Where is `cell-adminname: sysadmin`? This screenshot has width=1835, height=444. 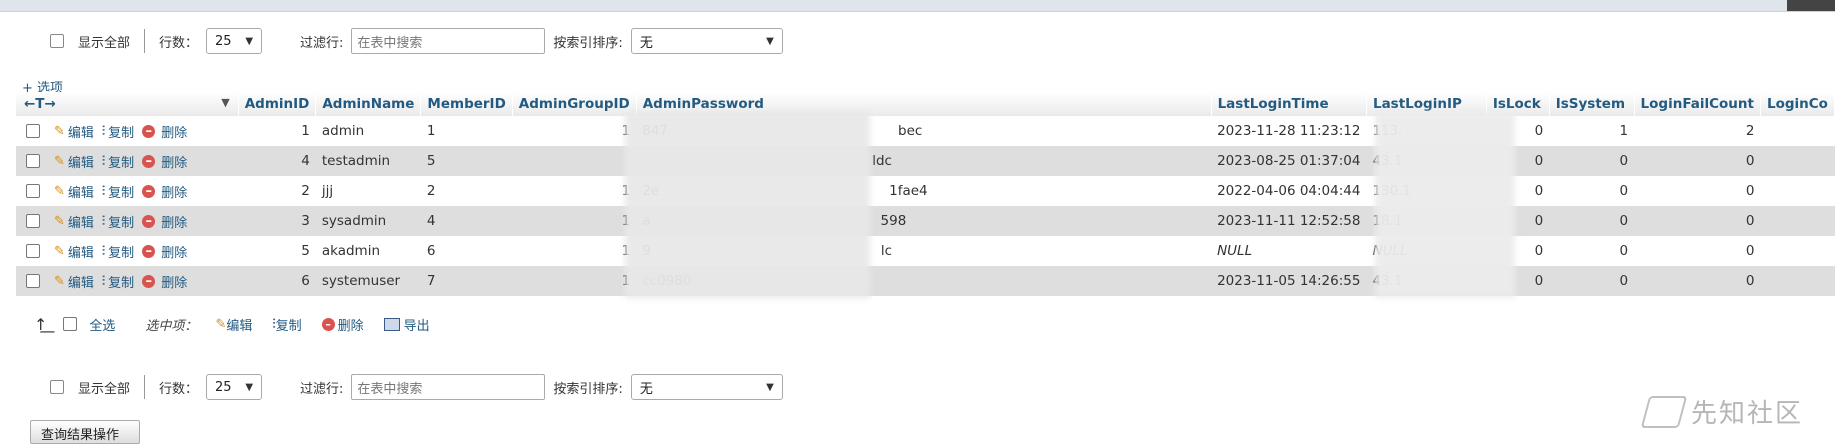
cell-adminname: sysadmin is located at coordinates (368, 221).